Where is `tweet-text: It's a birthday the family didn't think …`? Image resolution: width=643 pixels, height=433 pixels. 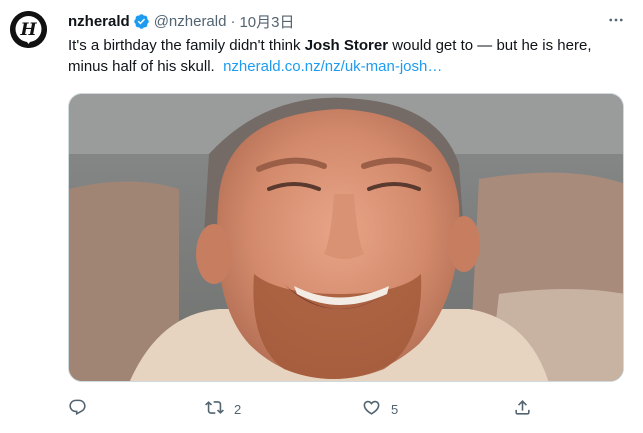
tweet-text: It's a birthday the family didn't think … is located at coordinates (348, 56).